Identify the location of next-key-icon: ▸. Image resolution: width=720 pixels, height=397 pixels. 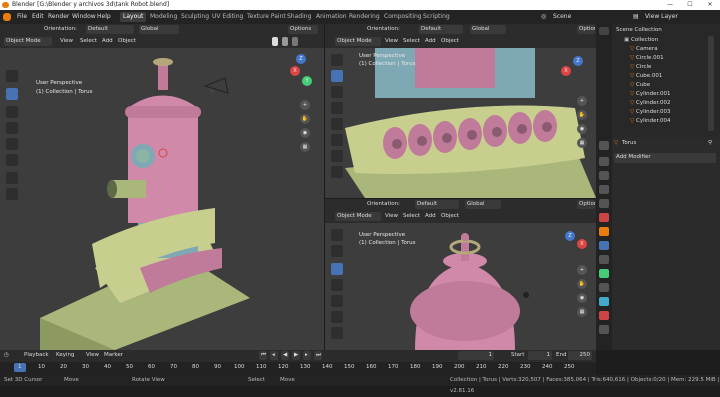
(307, 355).